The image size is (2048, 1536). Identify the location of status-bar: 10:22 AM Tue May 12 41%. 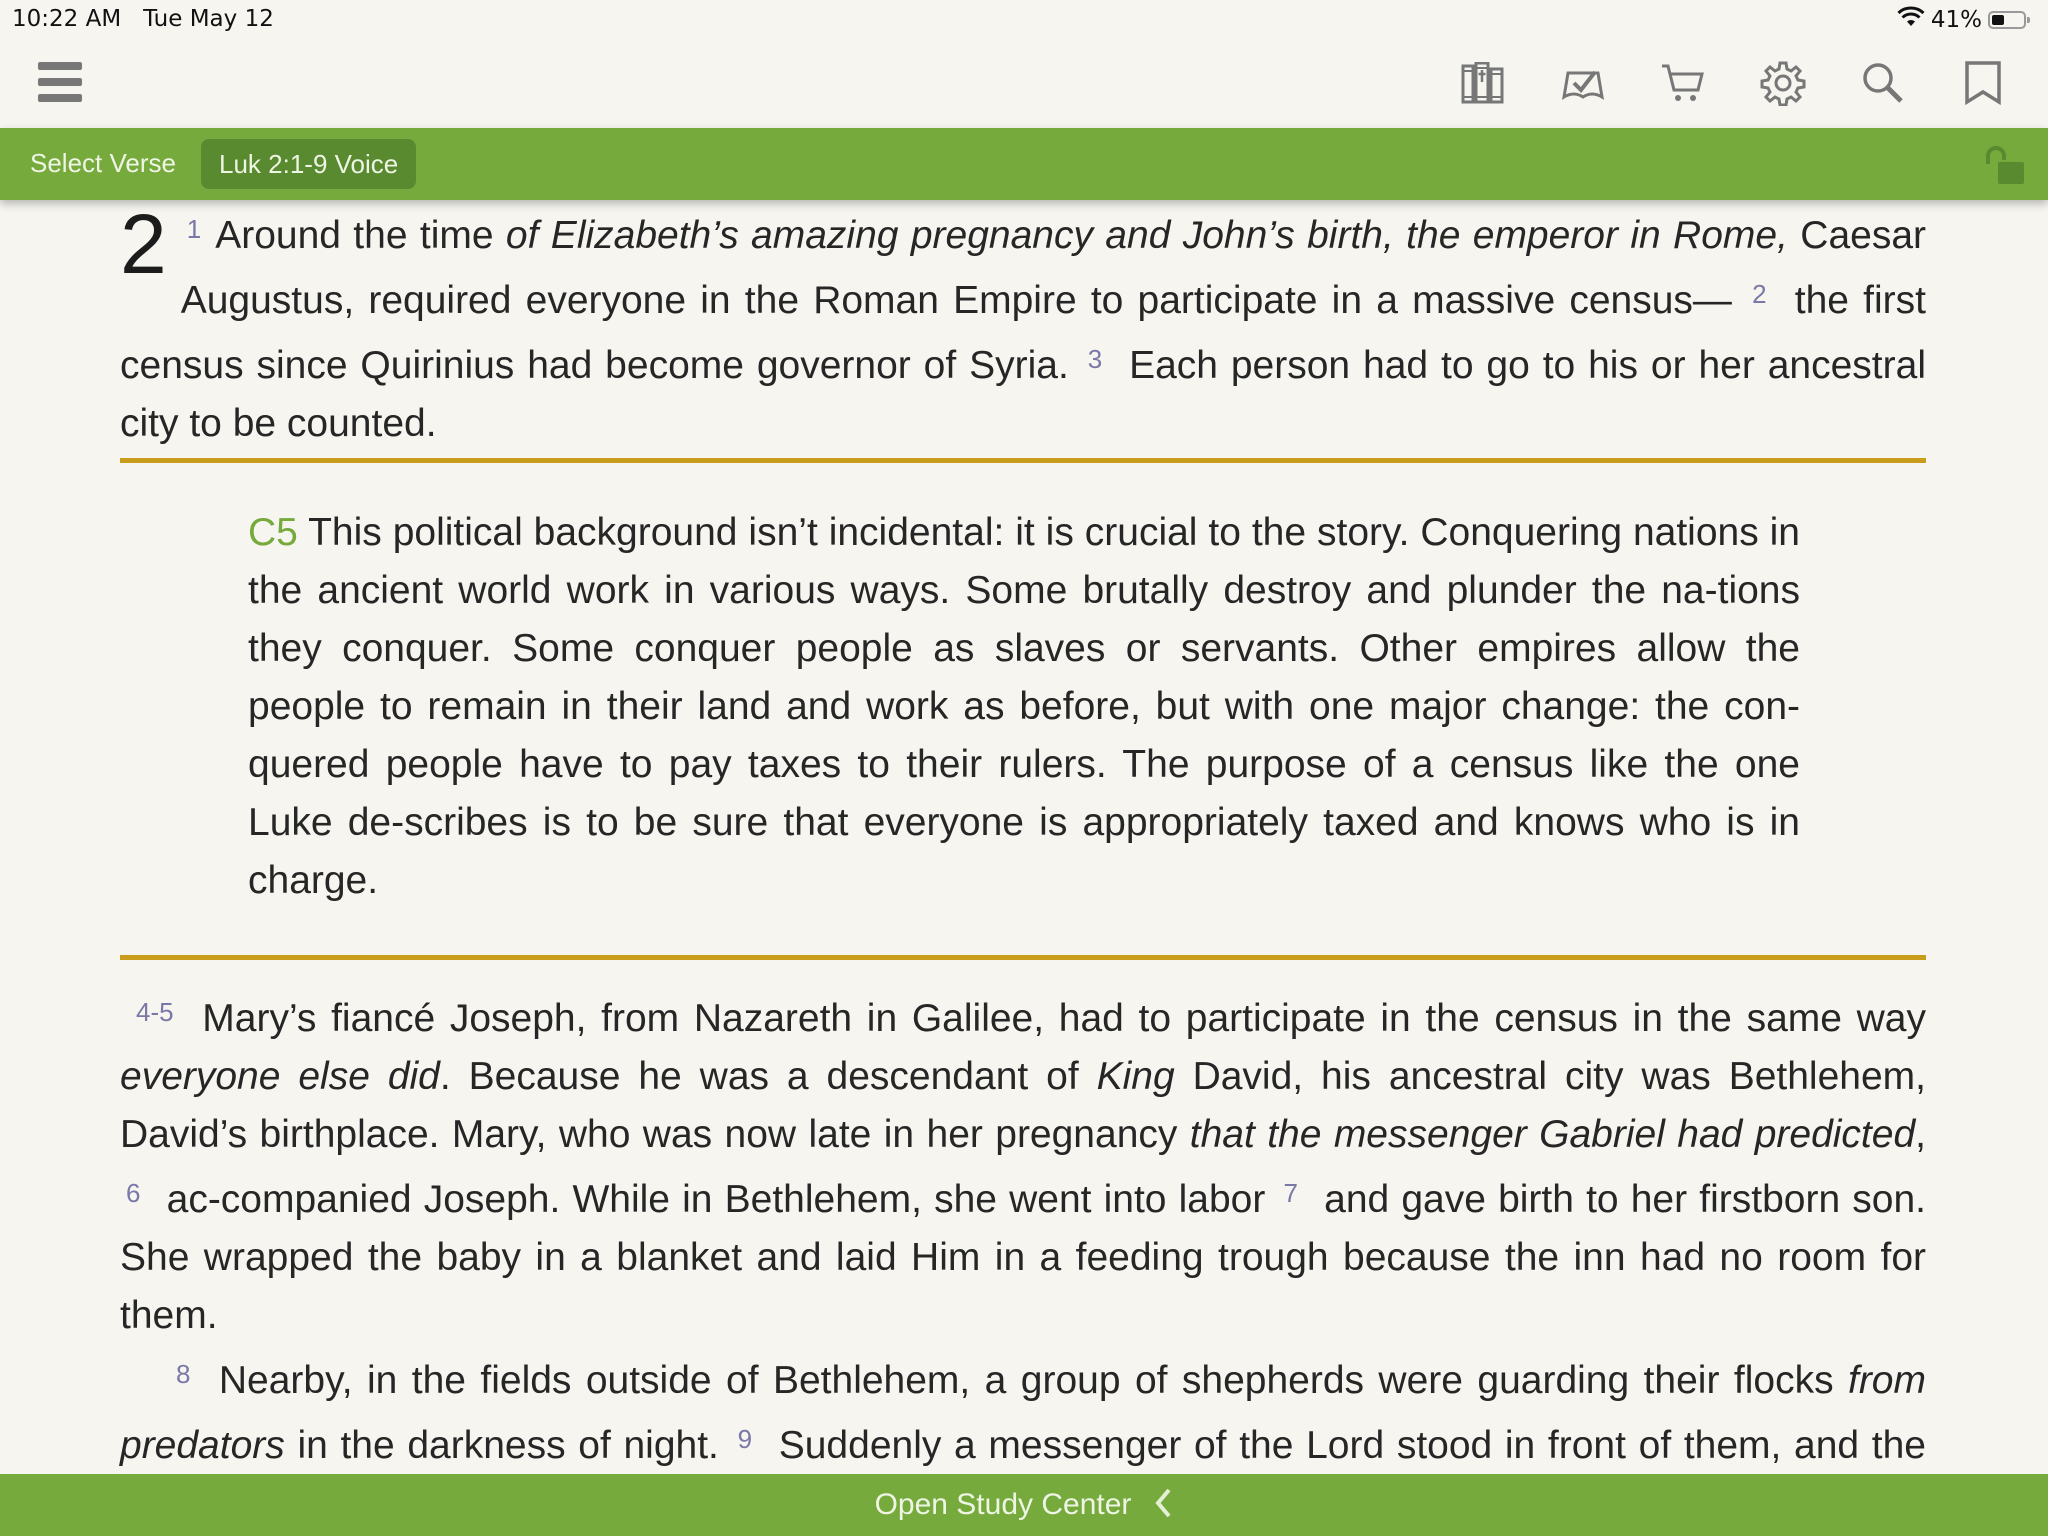
(1024, 20).